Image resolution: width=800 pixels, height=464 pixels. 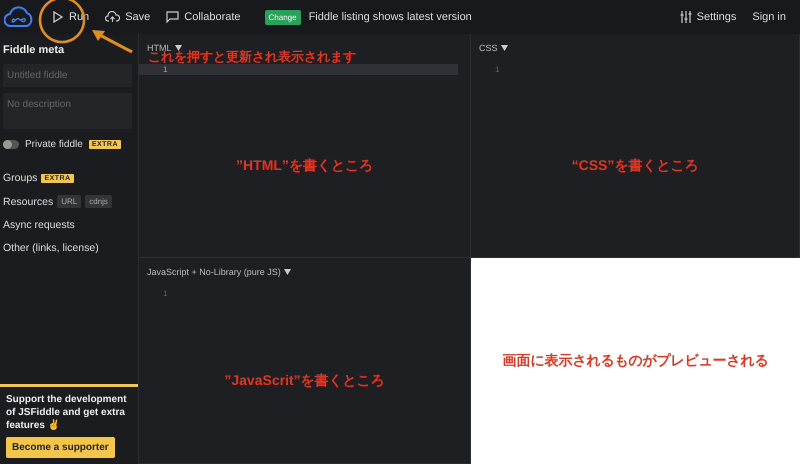 What do you see at coordinates (112, 41) in the screenshot?
I see `arrow` at bounding box center [112, 41].